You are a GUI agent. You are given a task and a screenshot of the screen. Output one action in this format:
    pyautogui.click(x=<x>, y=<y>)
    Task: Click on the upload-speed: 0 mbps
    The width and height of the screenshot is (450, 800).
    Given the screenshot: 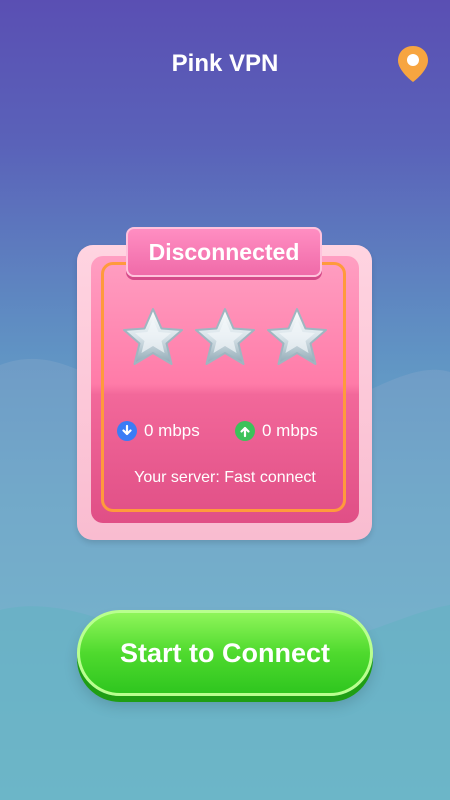 What is the action you would take?
    pyautogui.click(x=276, y=431)
    